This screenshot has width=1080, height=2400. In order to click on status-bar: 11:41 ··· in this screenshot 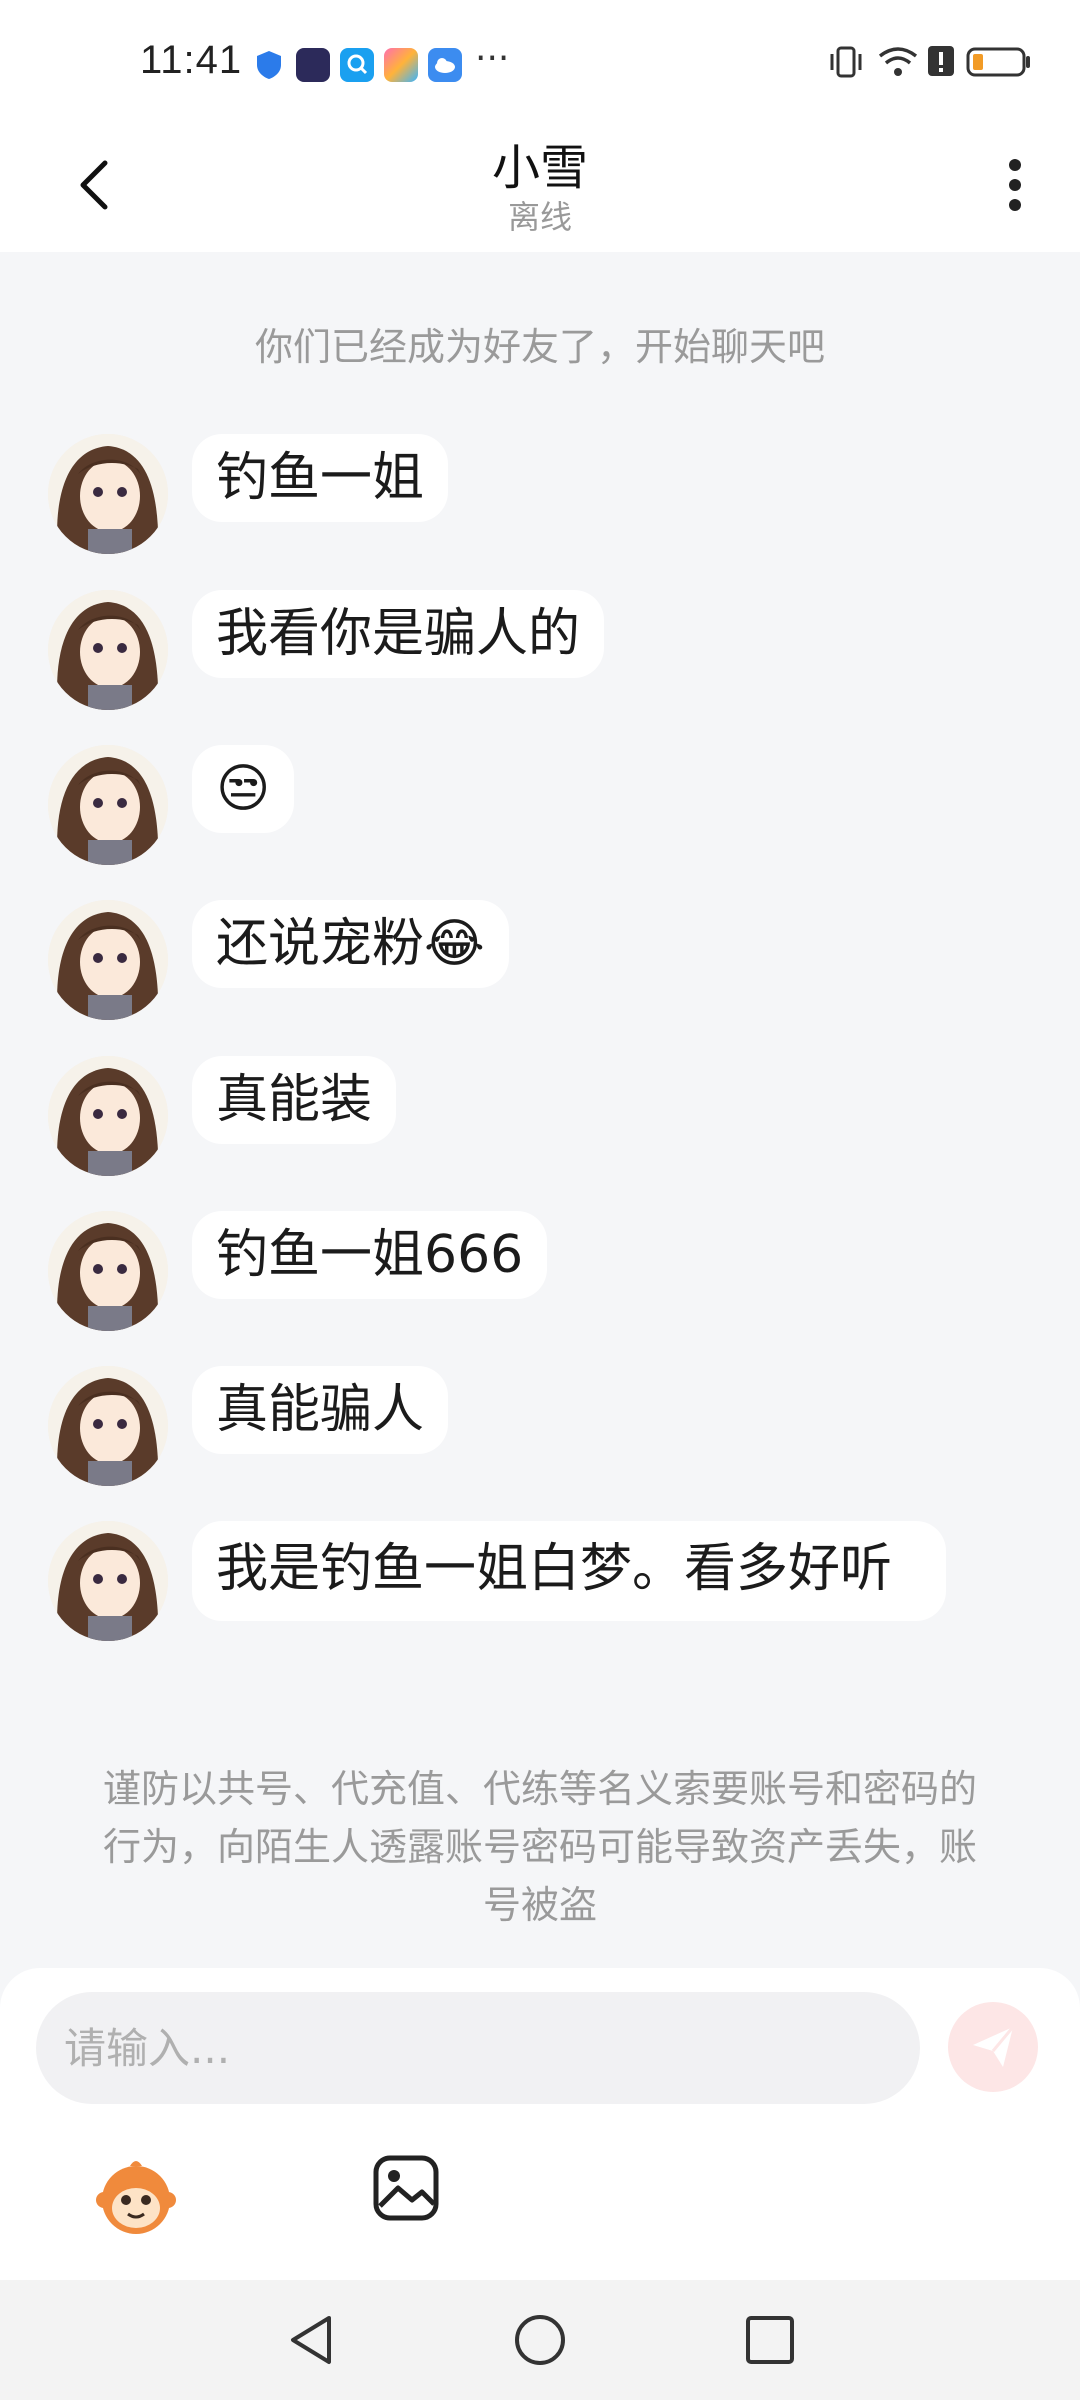, I will do `click(540, 60)`.